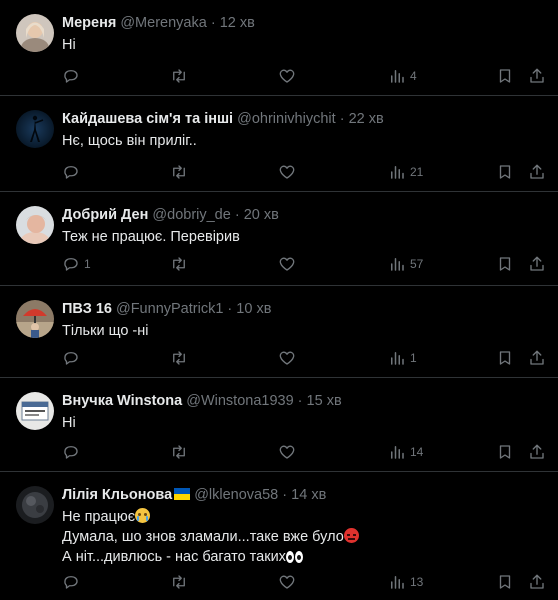 This screenshot has height=600, width=558. Describe the element at coordinates (237, 23) in the screenshot. I see `timestamp: 12 хв` at that location.